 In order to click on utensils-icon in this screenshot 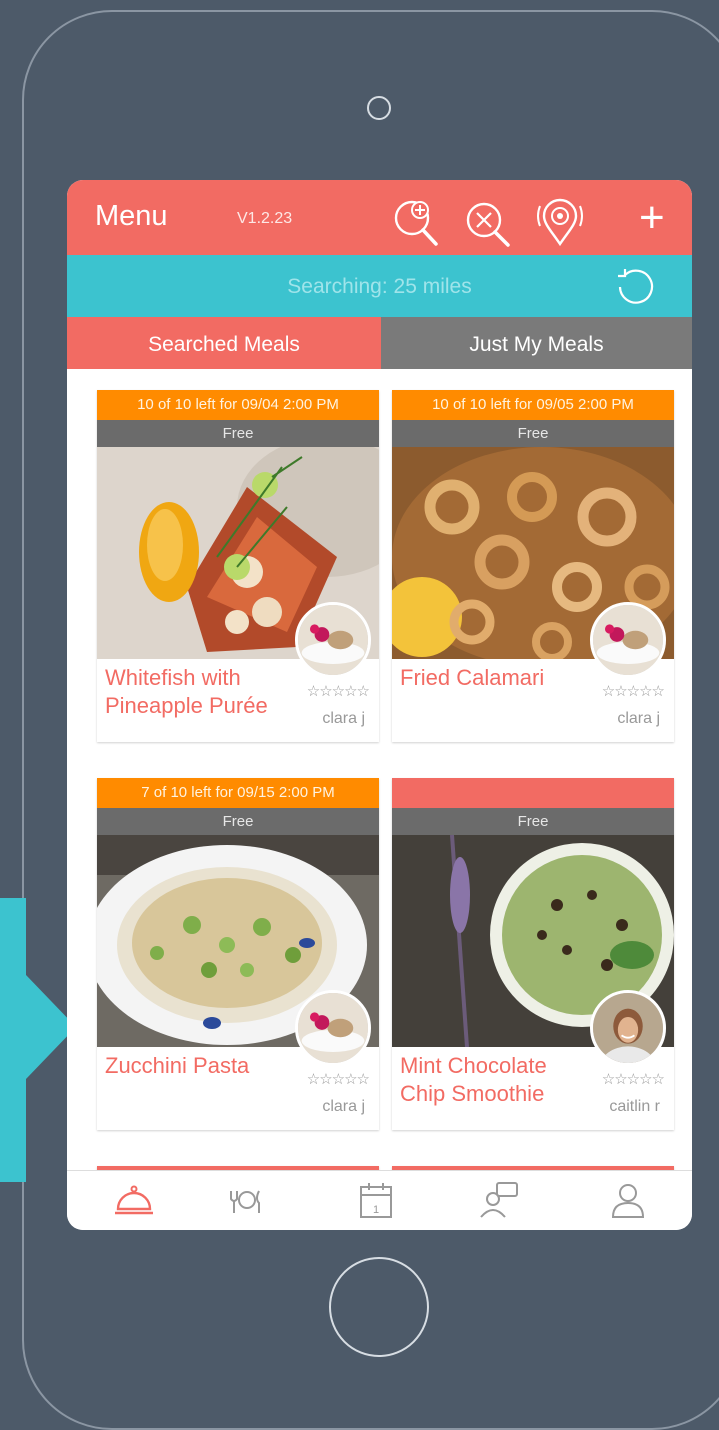, I will do `click(246, 1200)`.